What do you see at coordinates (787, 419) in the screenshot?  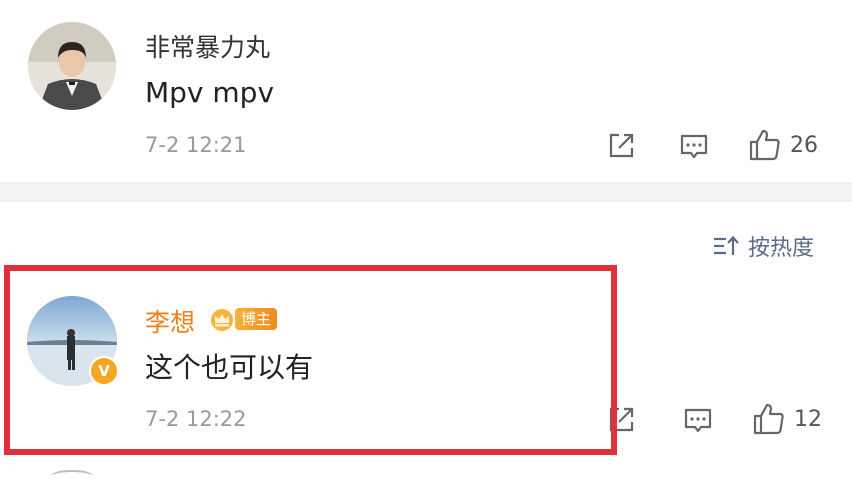 I see `like-button: 12` at bounding box center [787, 419].